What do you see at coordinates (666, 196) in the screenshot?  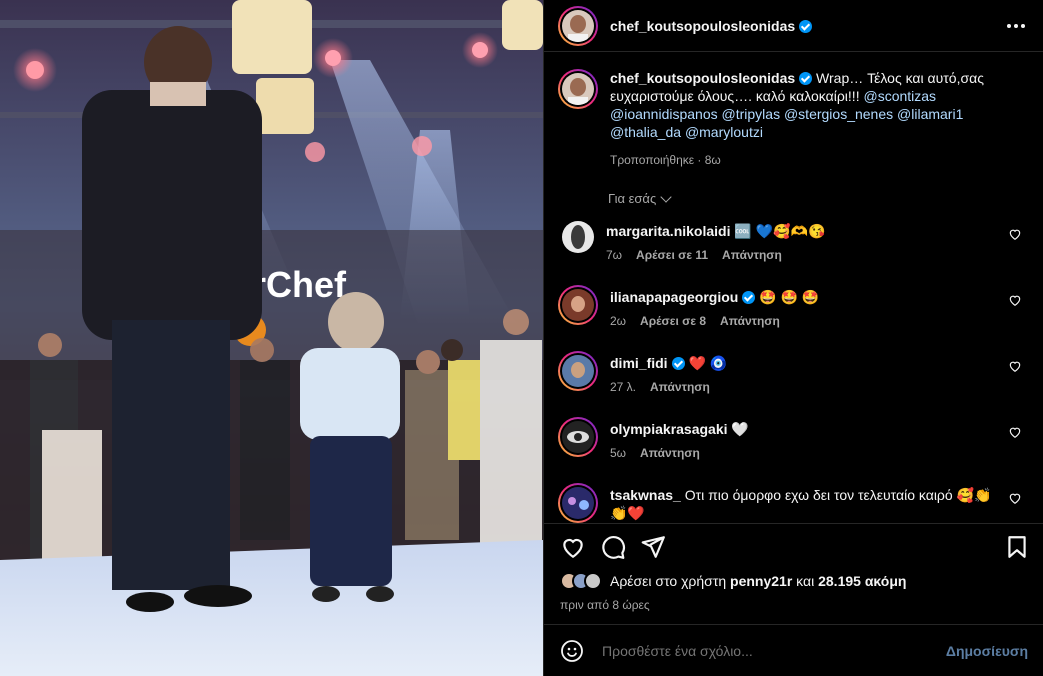 I see `chevron-down-icon` at bounding box center [666, 196].